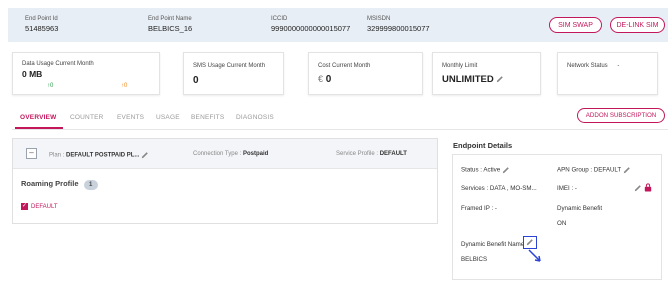 The width and height of the screenshot is (672, 286). I want to click on collapse-toggle-icon: –, so click(31, 153).